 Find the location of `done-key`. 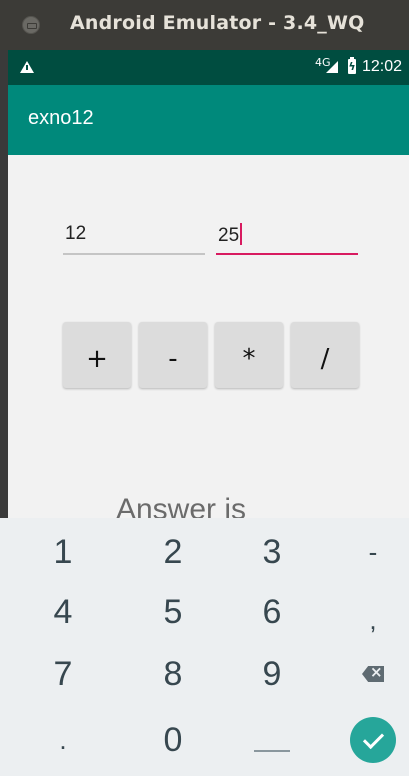

done-key is located at coordinates (366, 740).